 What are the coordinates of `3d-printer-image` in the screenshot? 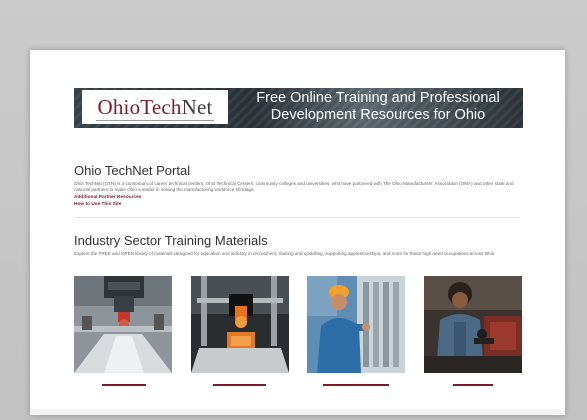 It's located at (240, 324).